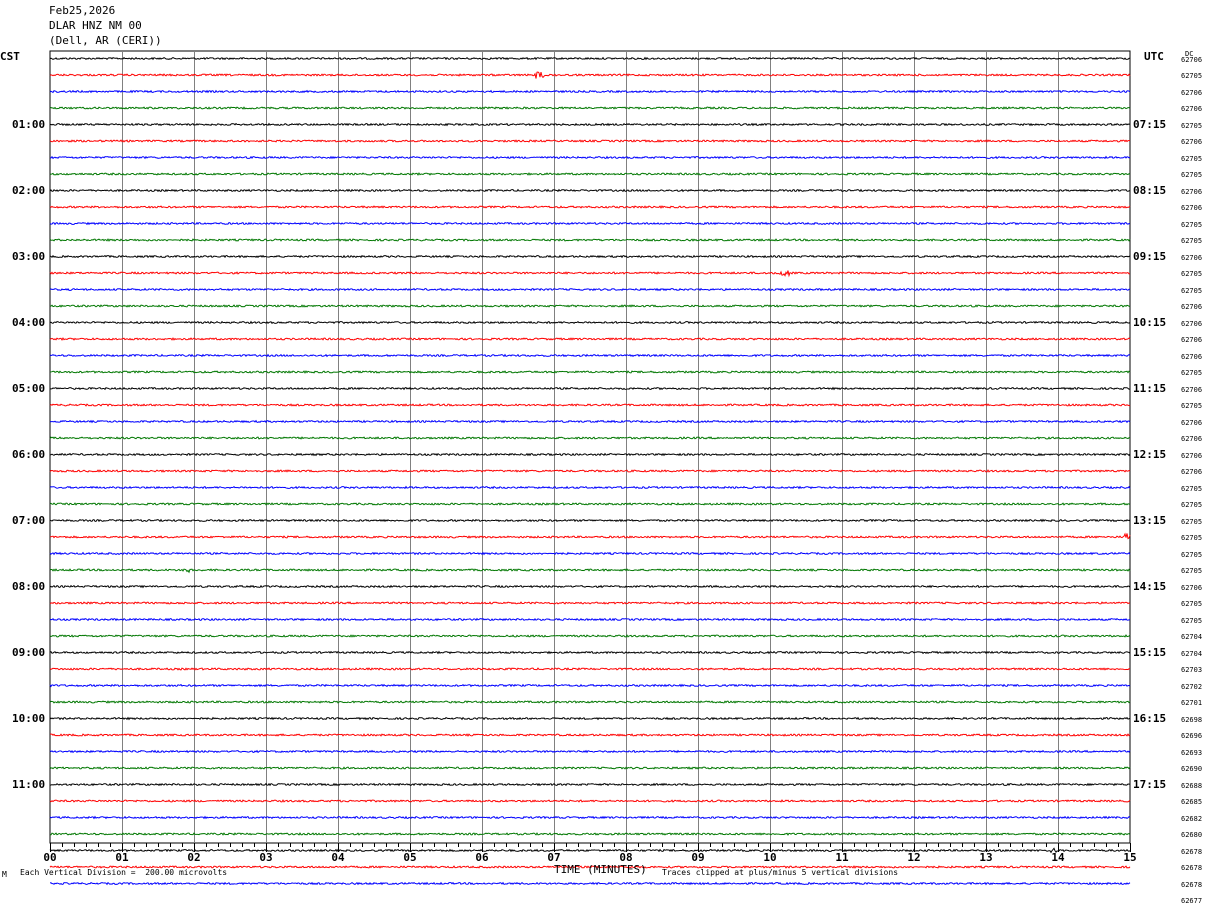 The height and width of the screenshot is (905, 1210). I want to click on x-tick-label: 14, so click(1058, 857).